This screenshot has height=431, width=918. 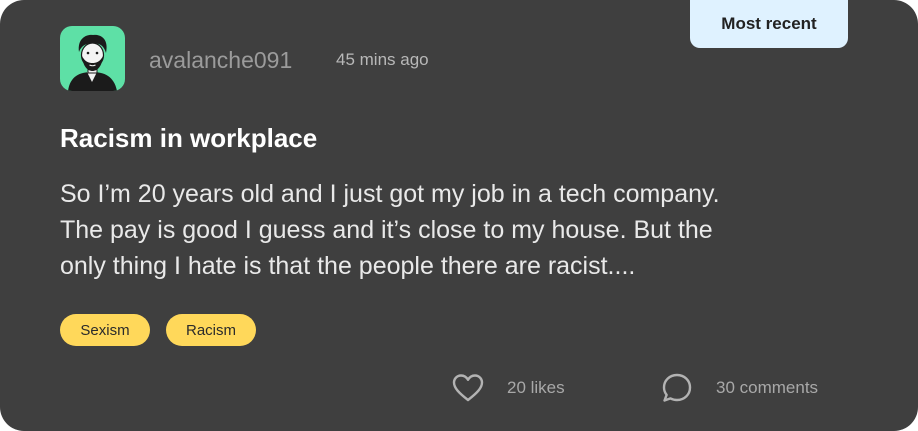 What do you see at coordinates (220, 60) in the screenshot?
I see `author-username: avalanche091` at bounding box center [220, 60].